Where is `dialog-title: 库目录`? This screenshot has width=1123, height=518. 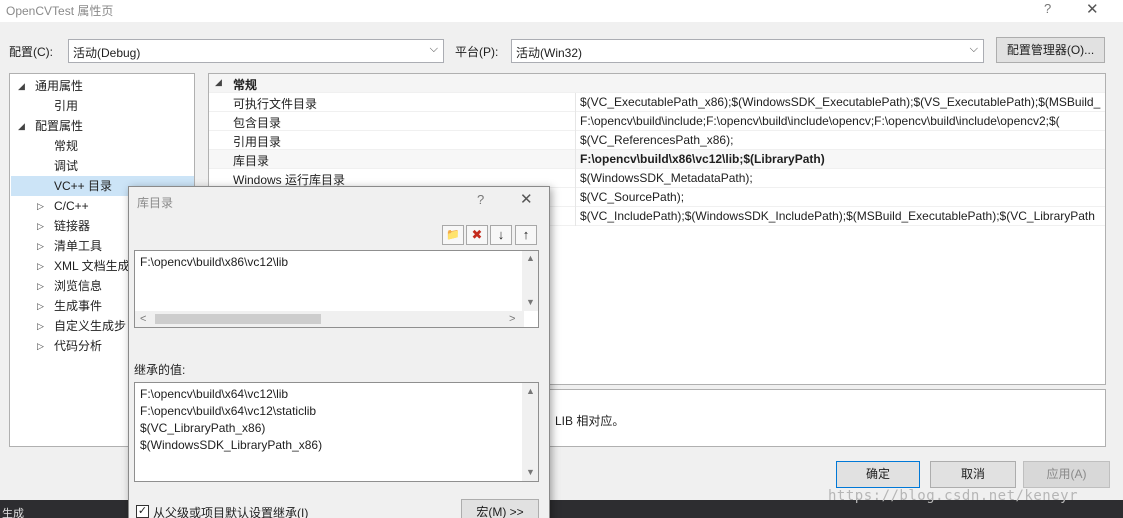
dialog-title: 库目录 is located at coordinates (155, 203).